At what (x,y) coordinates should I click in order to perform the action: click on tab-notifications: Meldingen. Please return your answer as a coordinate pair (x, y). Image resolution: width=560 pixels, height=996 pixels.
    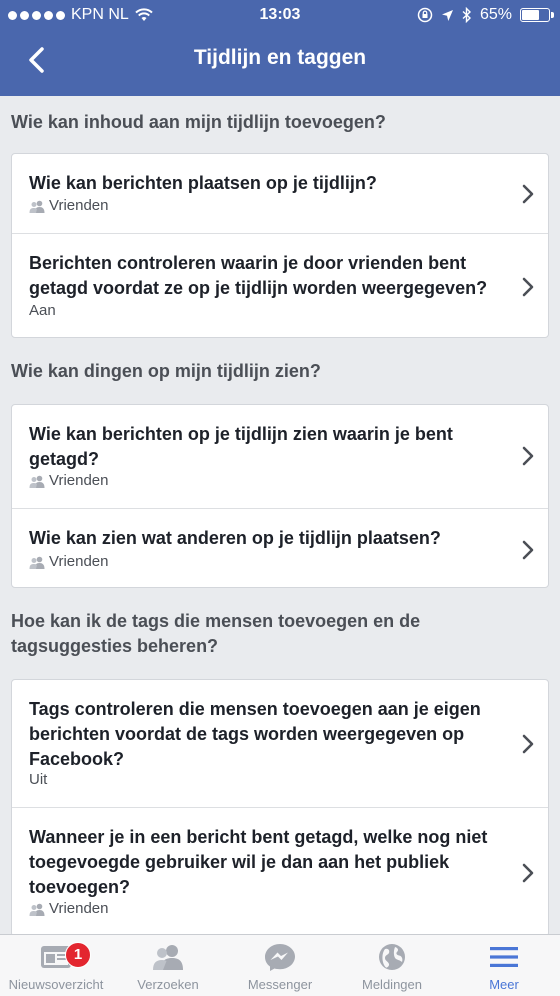
    Looking at the image, I should click on (392, 965).